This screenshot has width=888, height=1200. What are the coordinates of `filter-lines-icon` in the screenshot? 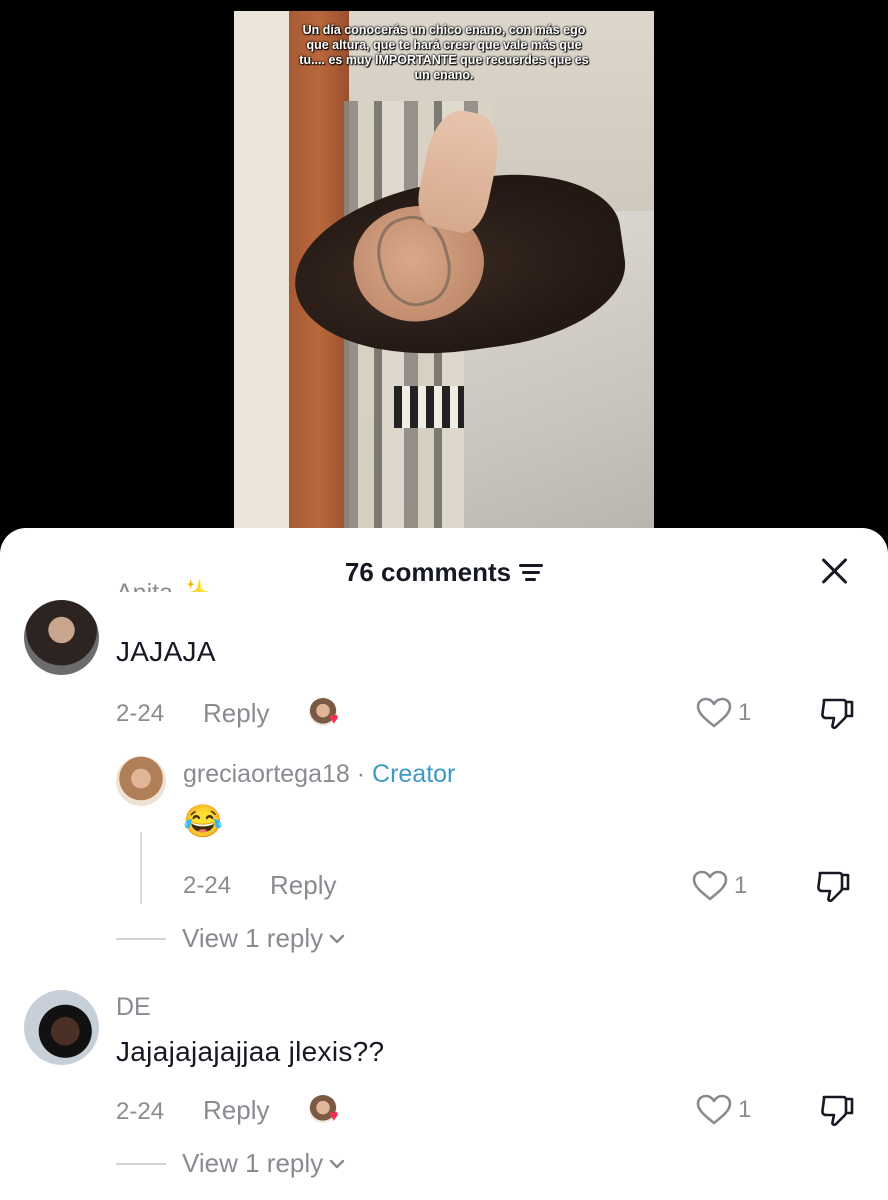 It's located at (531, 572).